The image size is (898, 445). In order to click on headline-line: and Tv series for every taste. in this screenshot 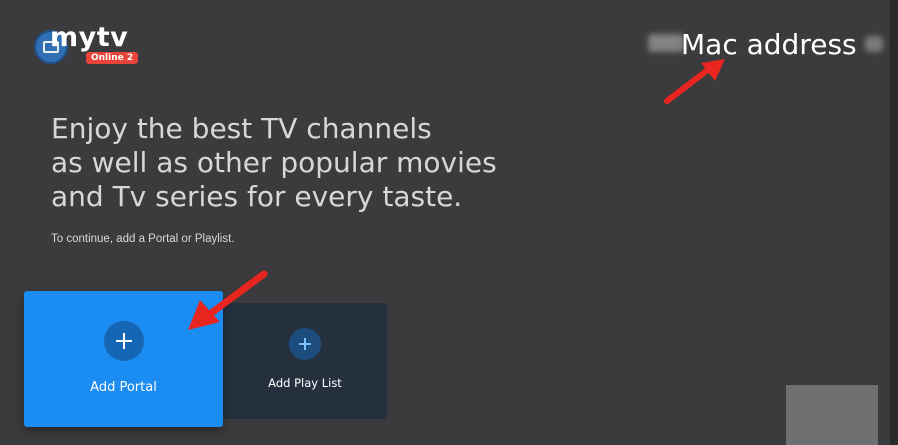, I will do `click(257, 196)`.